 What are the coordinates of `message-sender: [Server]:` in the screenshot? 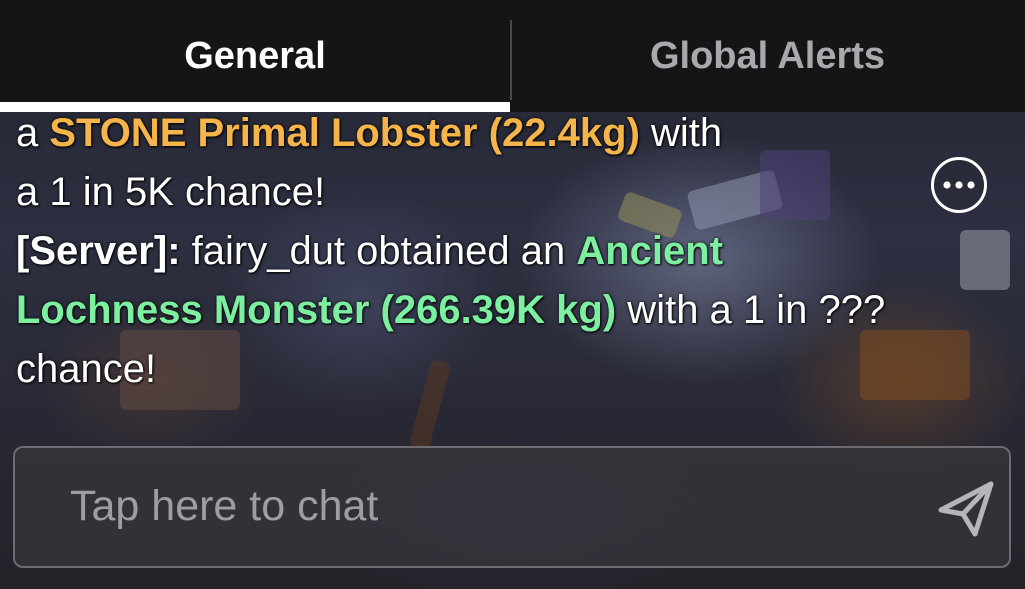 It's located at (98, 251).